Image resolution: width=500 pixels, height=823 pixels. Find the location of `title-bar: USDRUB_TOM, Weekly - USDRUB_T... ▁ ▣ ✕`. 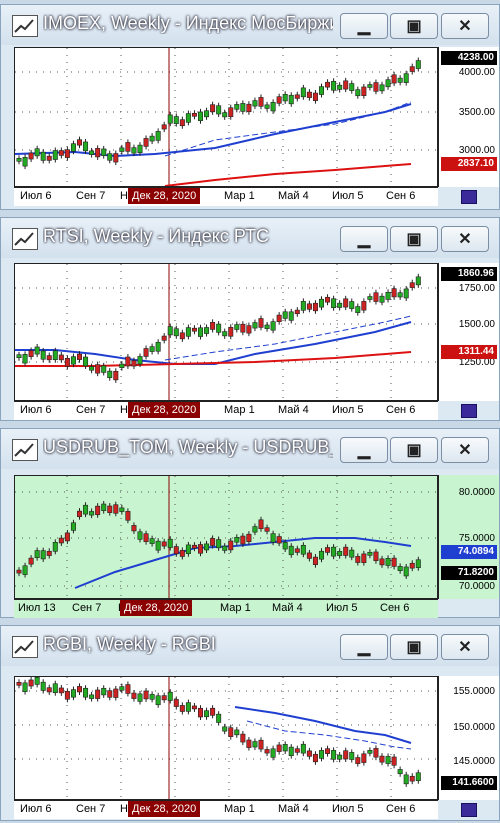

title-bar: USDRUB_TOM, Weekly - USDRUB_T... ▁ ▣ ✕ is located at coordinates (250, 449).